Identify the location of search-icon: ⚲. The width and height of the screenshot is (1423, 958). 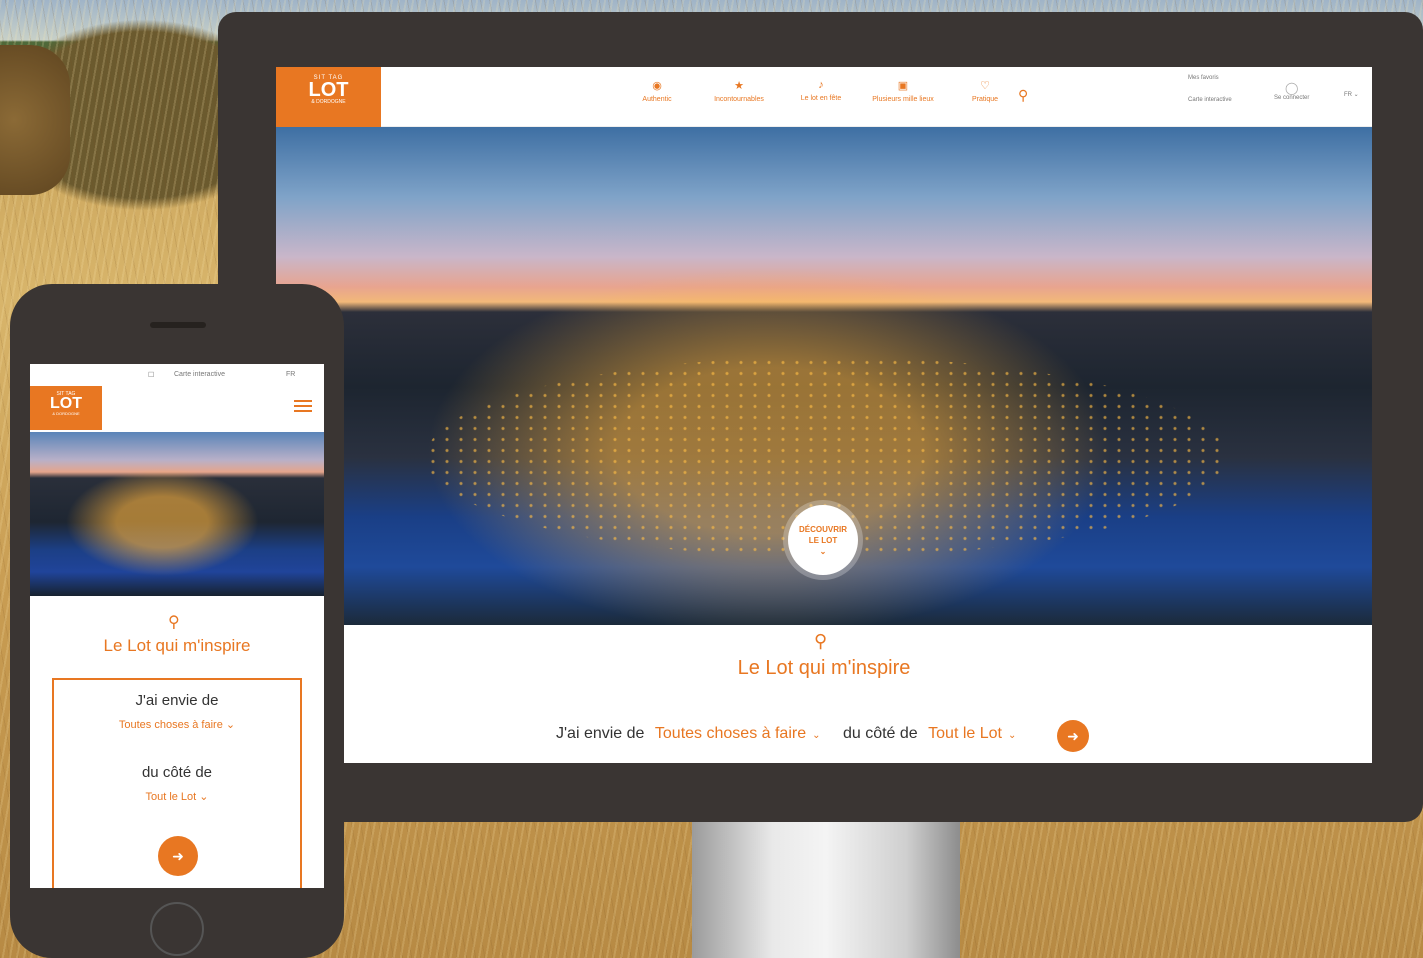
(1023, 95).